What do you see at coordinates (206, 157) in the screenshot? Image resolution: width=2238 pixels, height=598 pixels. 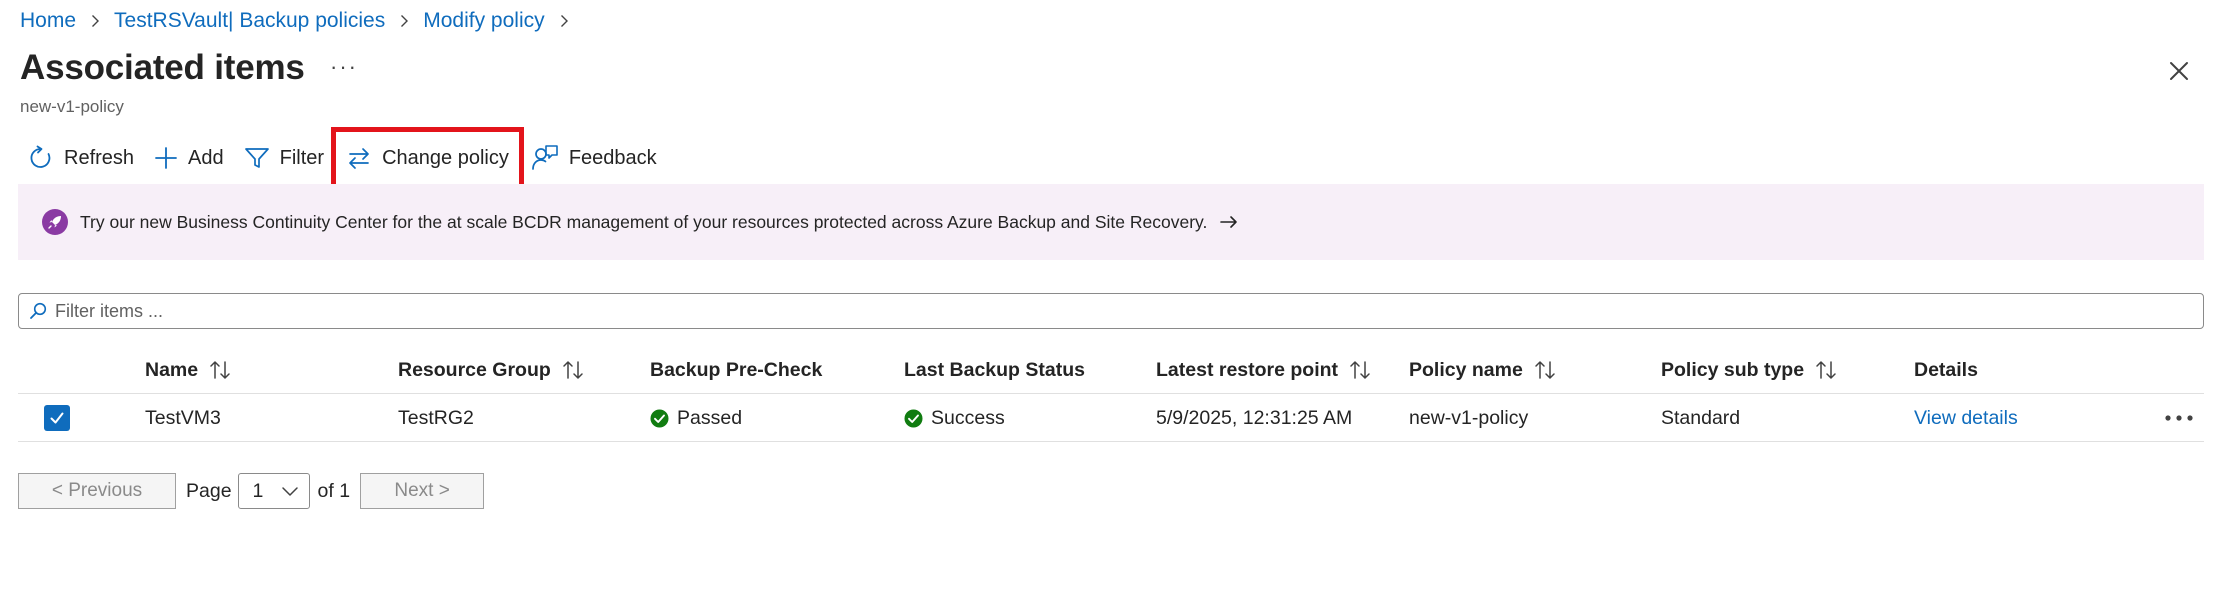 I see `add-label: Add` at bounding box center [206, 157].